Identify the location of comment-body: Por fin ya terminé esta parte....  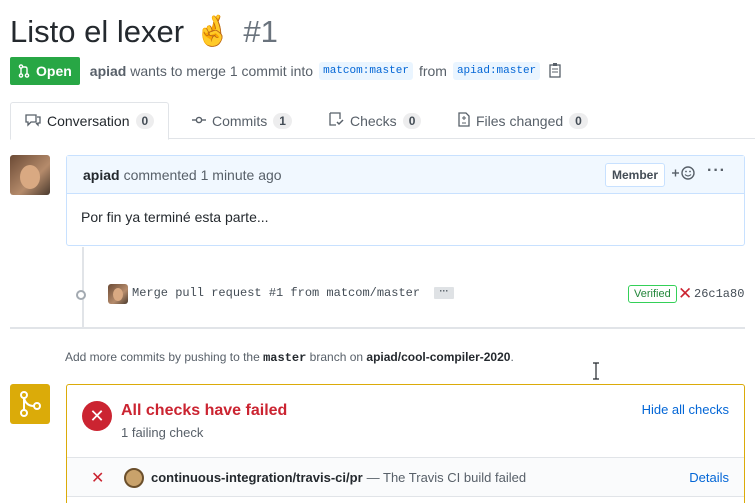
(175, 217).